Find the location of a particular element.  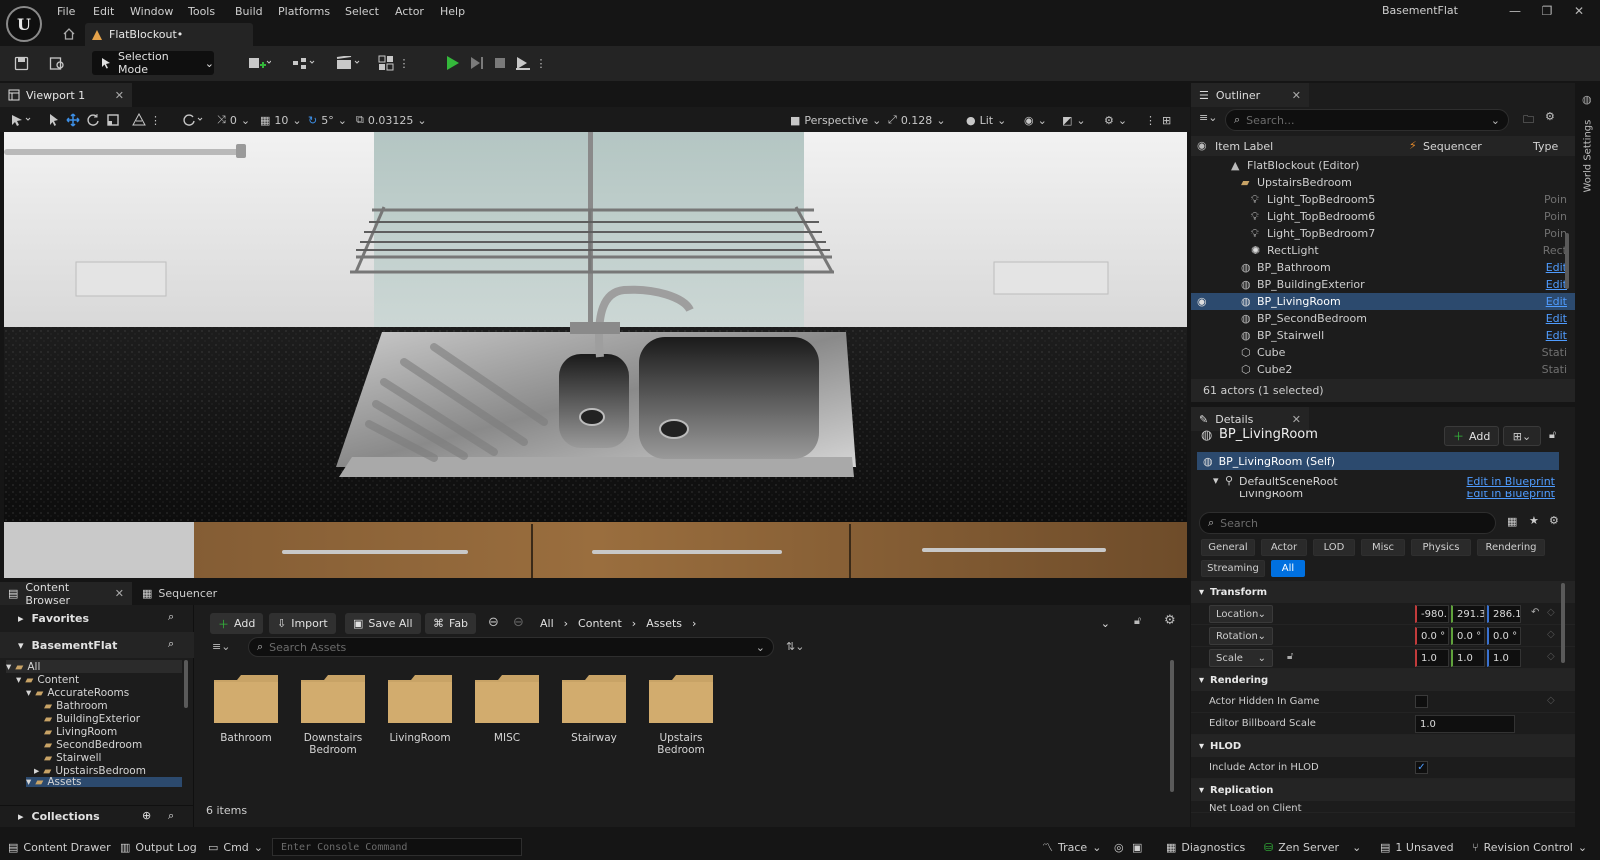

outliner-row: ▲ FlatBlockout (Editor) is located at coordinates (1383, 165).